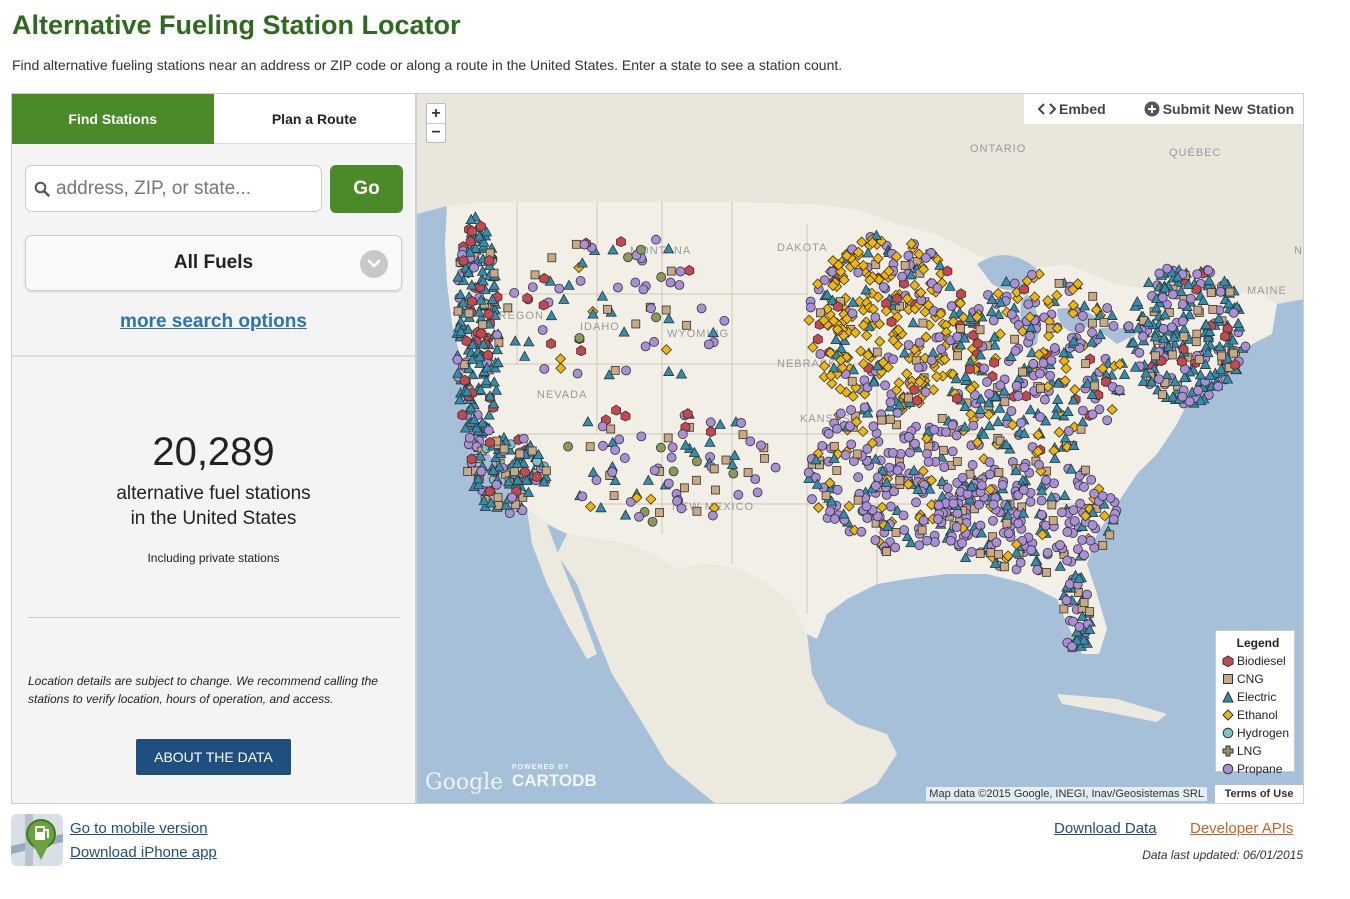 Image resolution: width=1350 pixels, height=899 pixels. I want to click on app-icon, so click(37, 840).